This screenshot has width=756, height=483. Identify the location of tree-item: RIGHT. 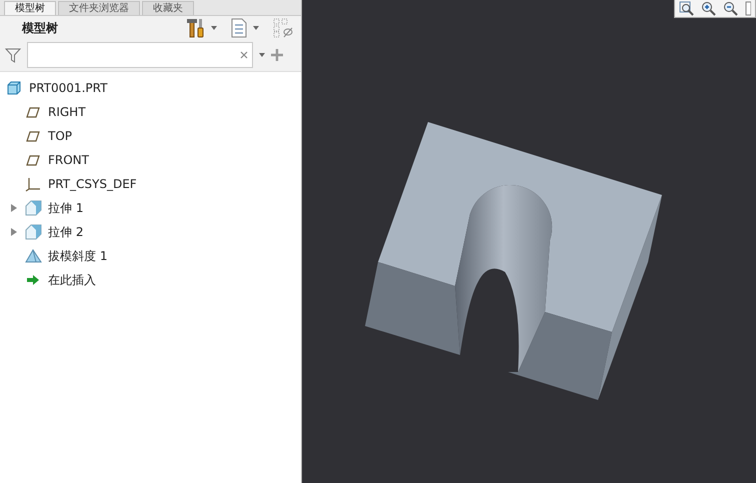
(67, 112).